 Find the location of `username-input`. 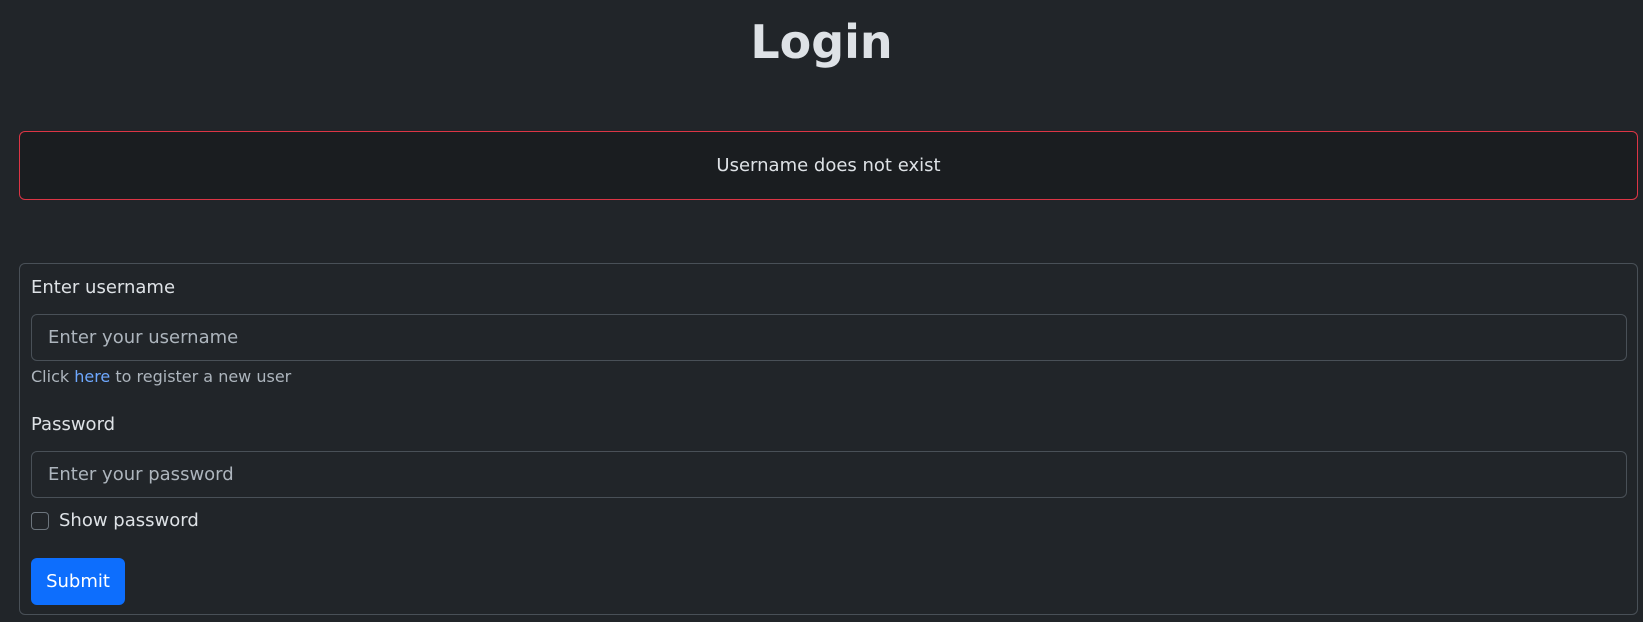

username-input is located at coordinates (829, 337).